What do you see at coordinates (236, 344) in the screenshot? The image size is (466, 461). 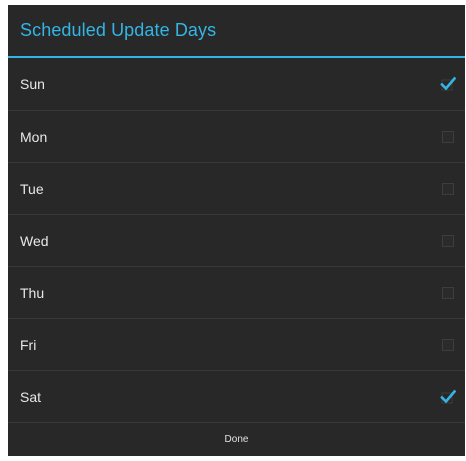 I see `day-row-fri: Fri` at bounding box center [236, 344].